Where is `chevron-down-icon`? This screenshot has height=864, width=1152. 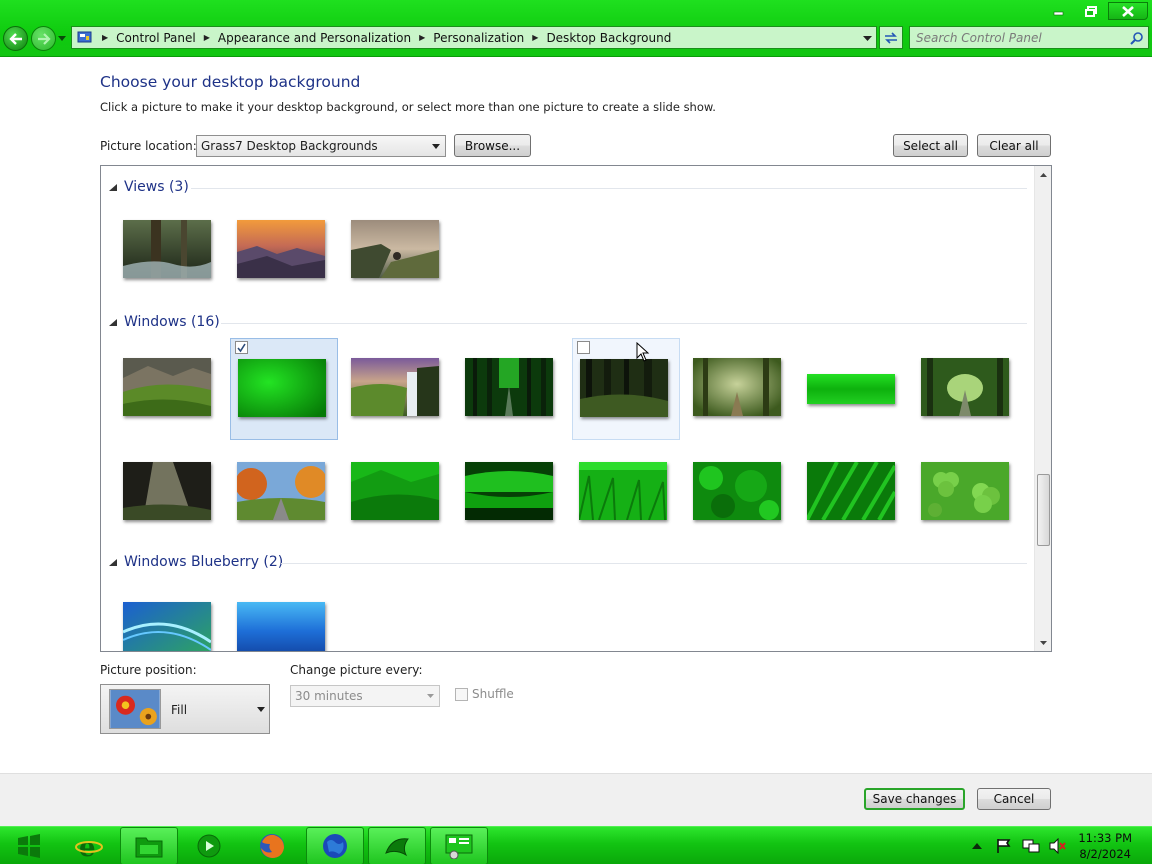 chevron-down-icon is located at coordinates (867, 38).